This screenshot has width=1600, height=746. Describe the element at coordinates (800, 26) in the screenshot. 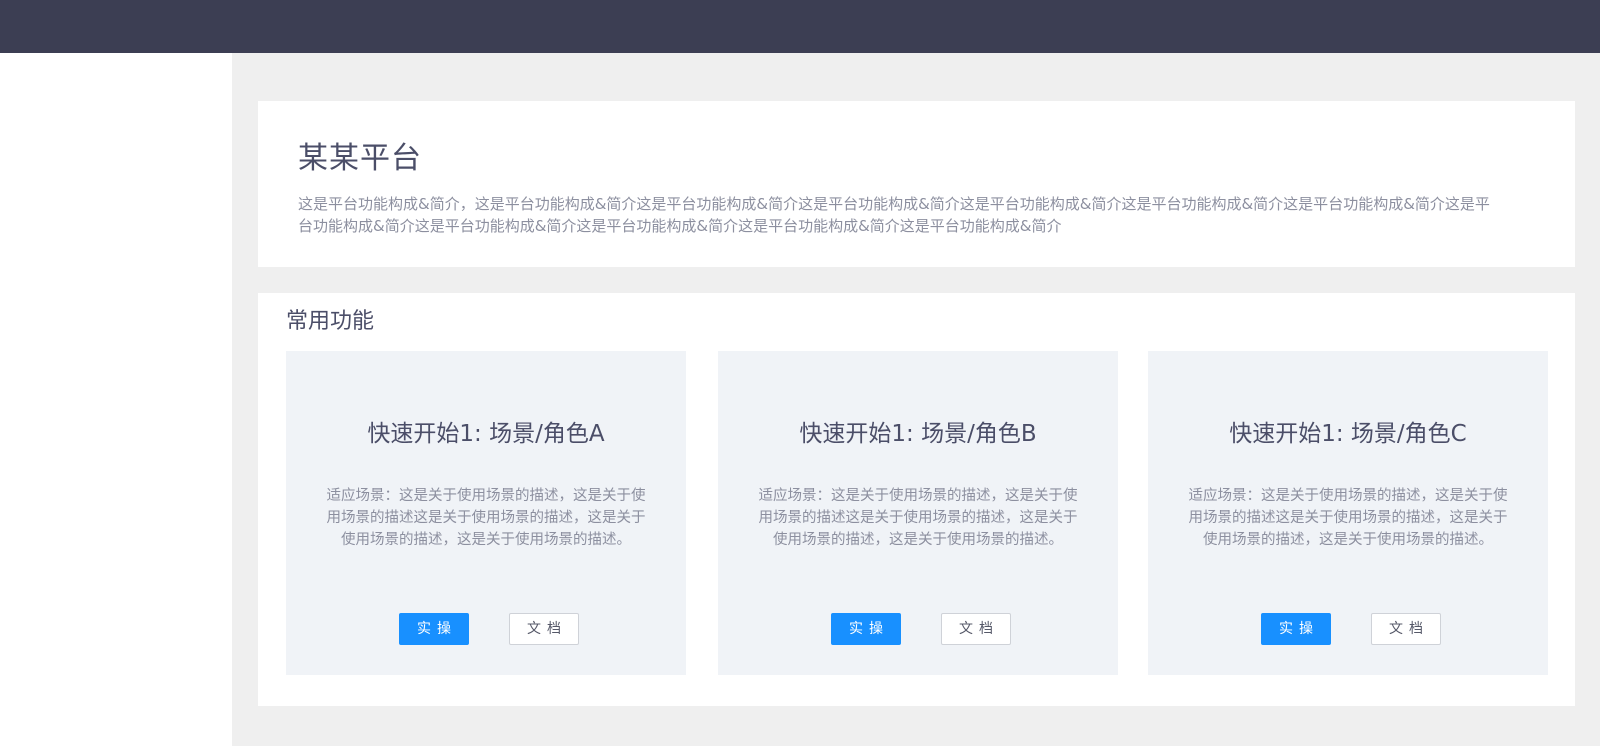

I see `top-navigation-bar` at that location.